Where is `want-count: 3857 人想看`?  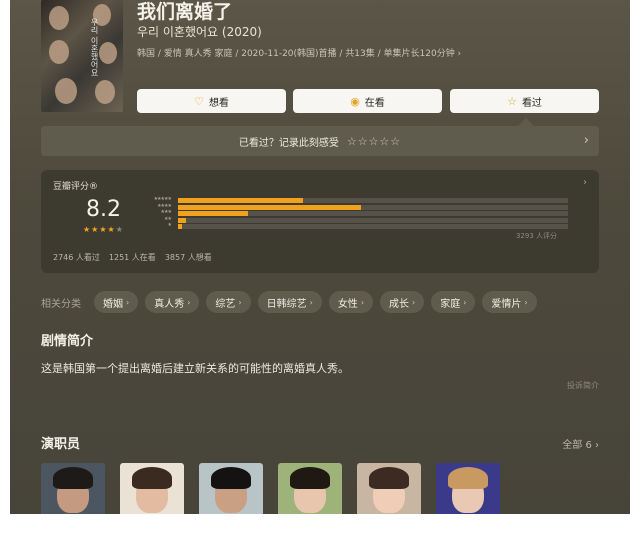
want-count: 3857 人想看 is located at coordinates (188, 257).